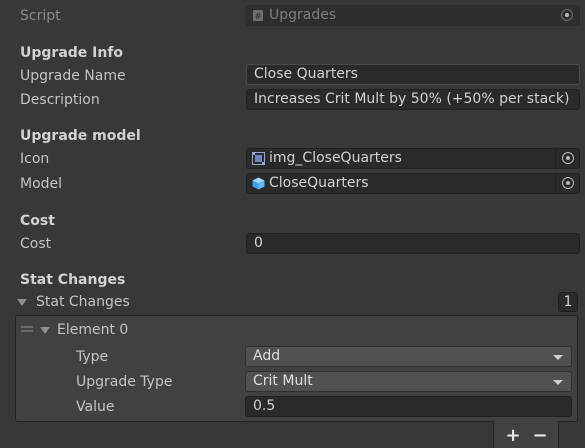 This screenshot has height=448, width=585. What do you see at coordinates (567, 15) in the screenshot?
I see `script-picker-icon` at bounding box center [567, 15].